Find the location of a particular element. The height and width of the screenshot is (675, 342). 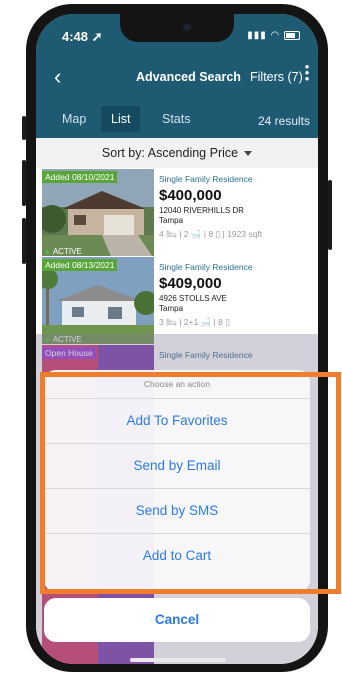

tab-map: Map is located at coordinates (74, 119).